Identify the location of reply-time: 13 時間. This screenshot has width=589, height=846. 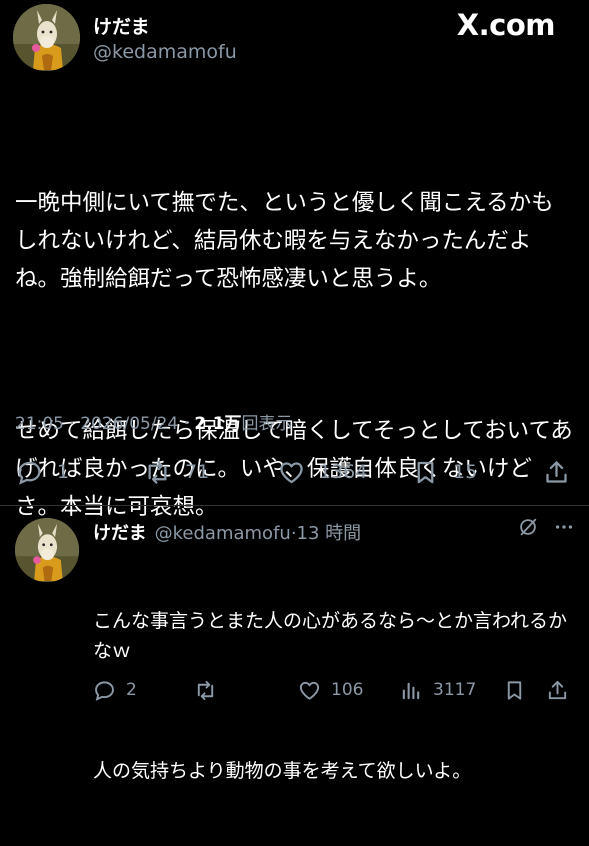
(329, 533).